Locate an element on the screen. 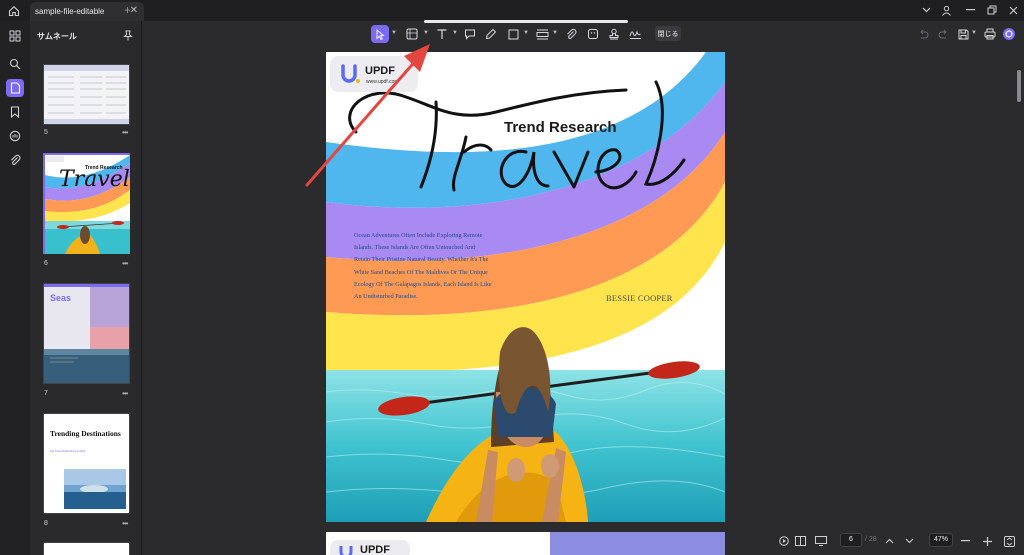  select-tool-button is located at coordinates (380, 34).